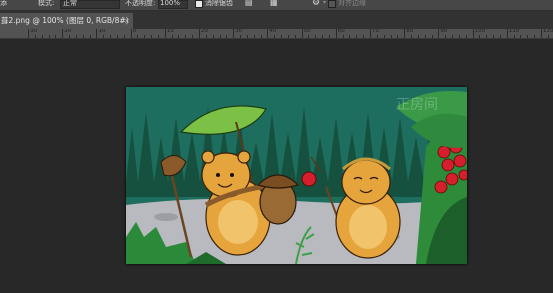 The width and height of the screenshot is (553, 293). Describe the element at coordinates (410, 31) in the screenshot. I see `ruler-label: 80` at that location.